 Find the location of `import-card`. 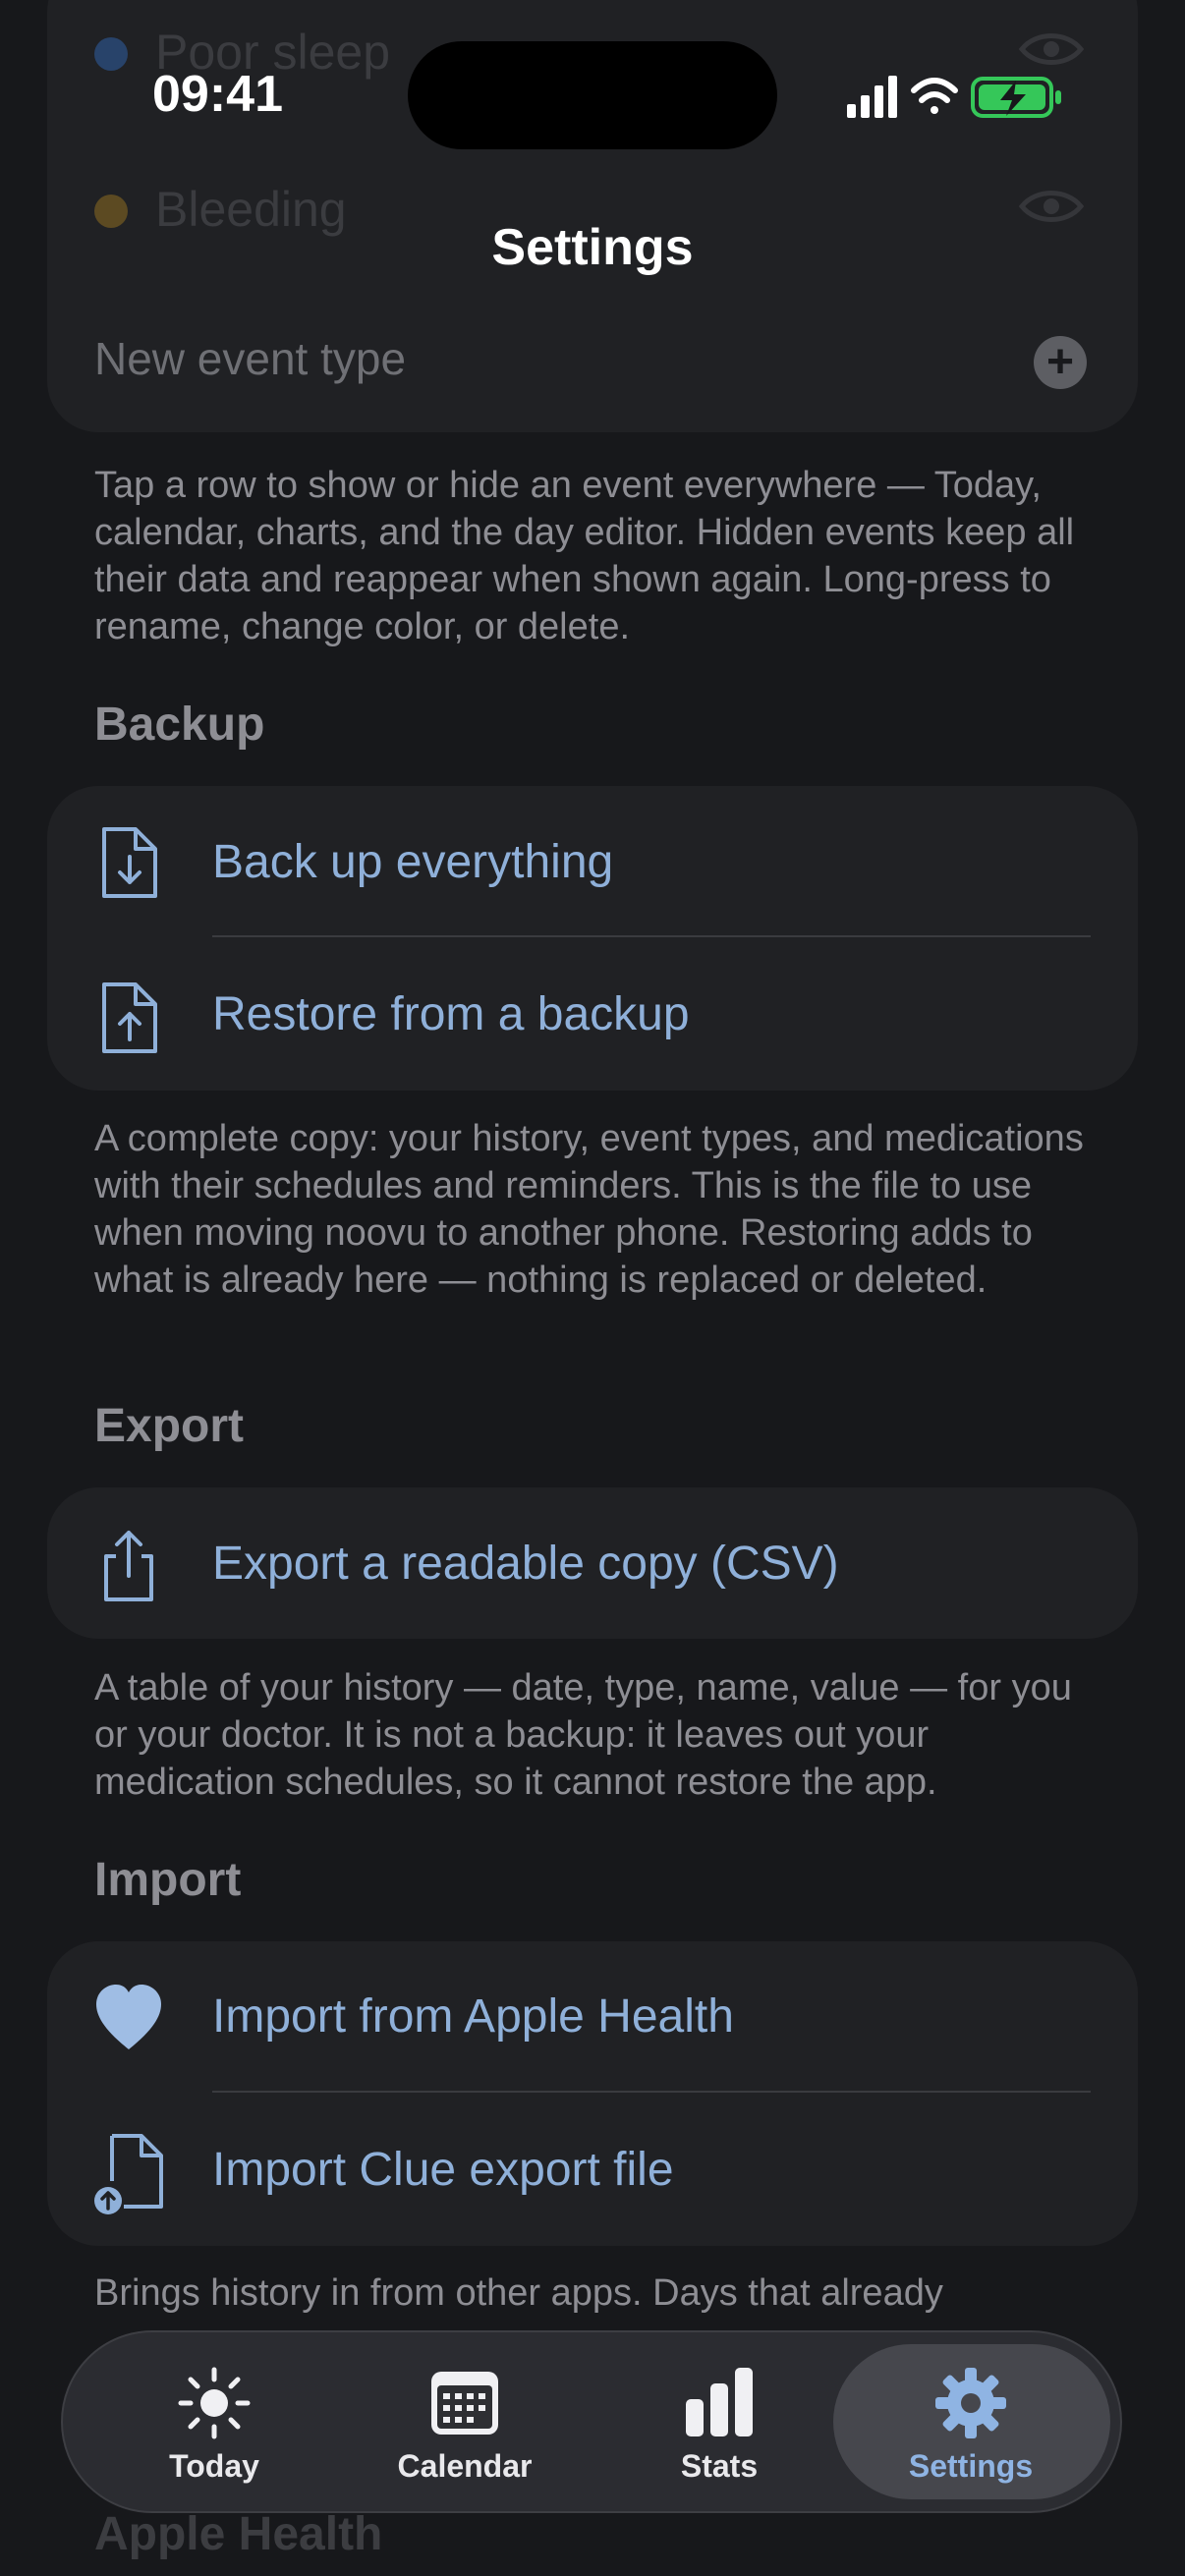

import-card is located at coordinates (592, 2093).